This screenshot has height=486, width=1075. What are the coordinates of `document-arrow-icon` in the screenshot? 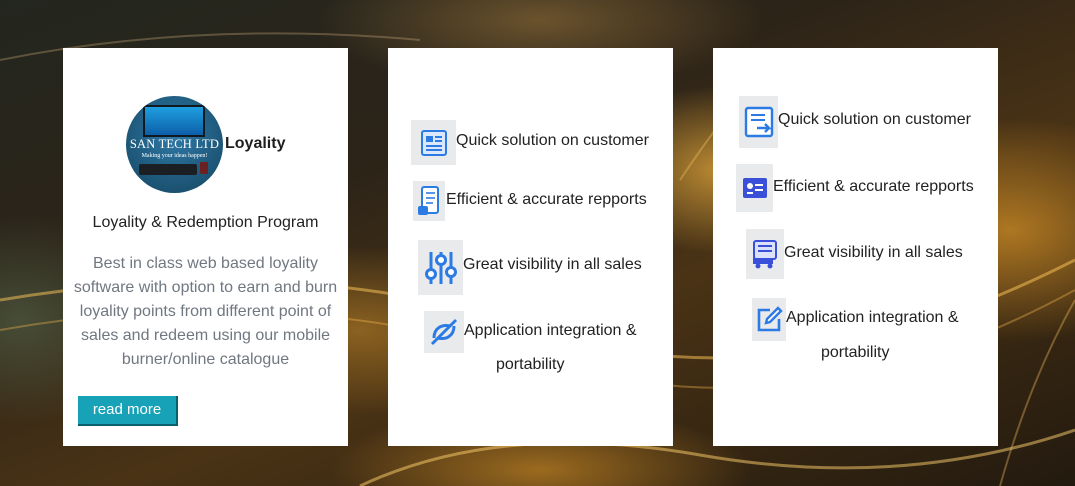 It's located at (758, 122).